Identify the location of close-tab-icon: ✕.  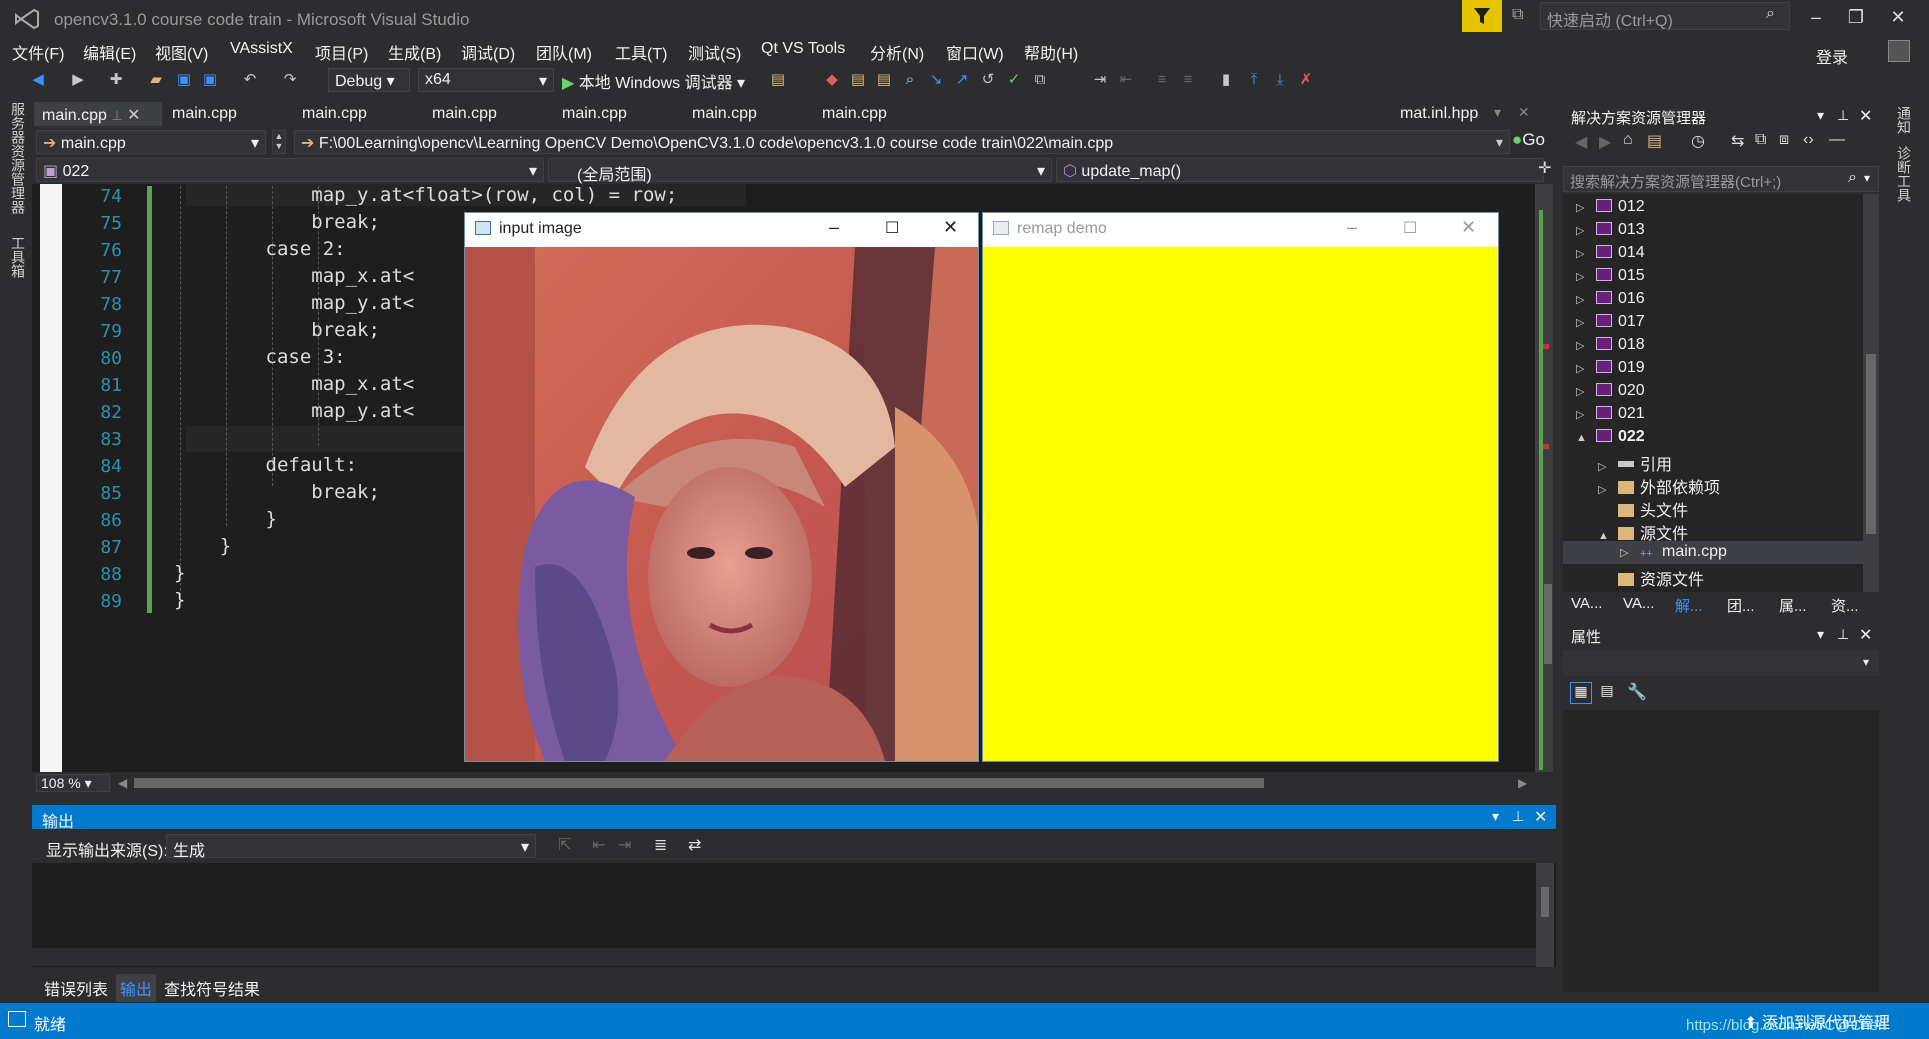
(133, 115).